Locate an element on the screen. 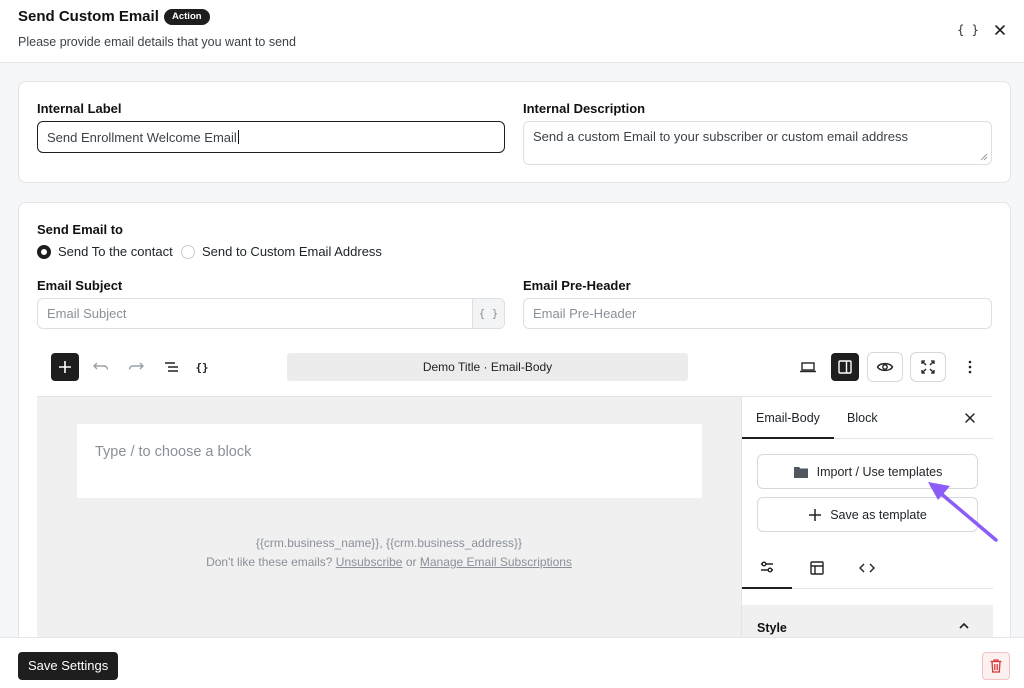 The height and width of the screenshot is (688, 1024). save-settings-button: Save Settings is located at coordinates (68, 666).